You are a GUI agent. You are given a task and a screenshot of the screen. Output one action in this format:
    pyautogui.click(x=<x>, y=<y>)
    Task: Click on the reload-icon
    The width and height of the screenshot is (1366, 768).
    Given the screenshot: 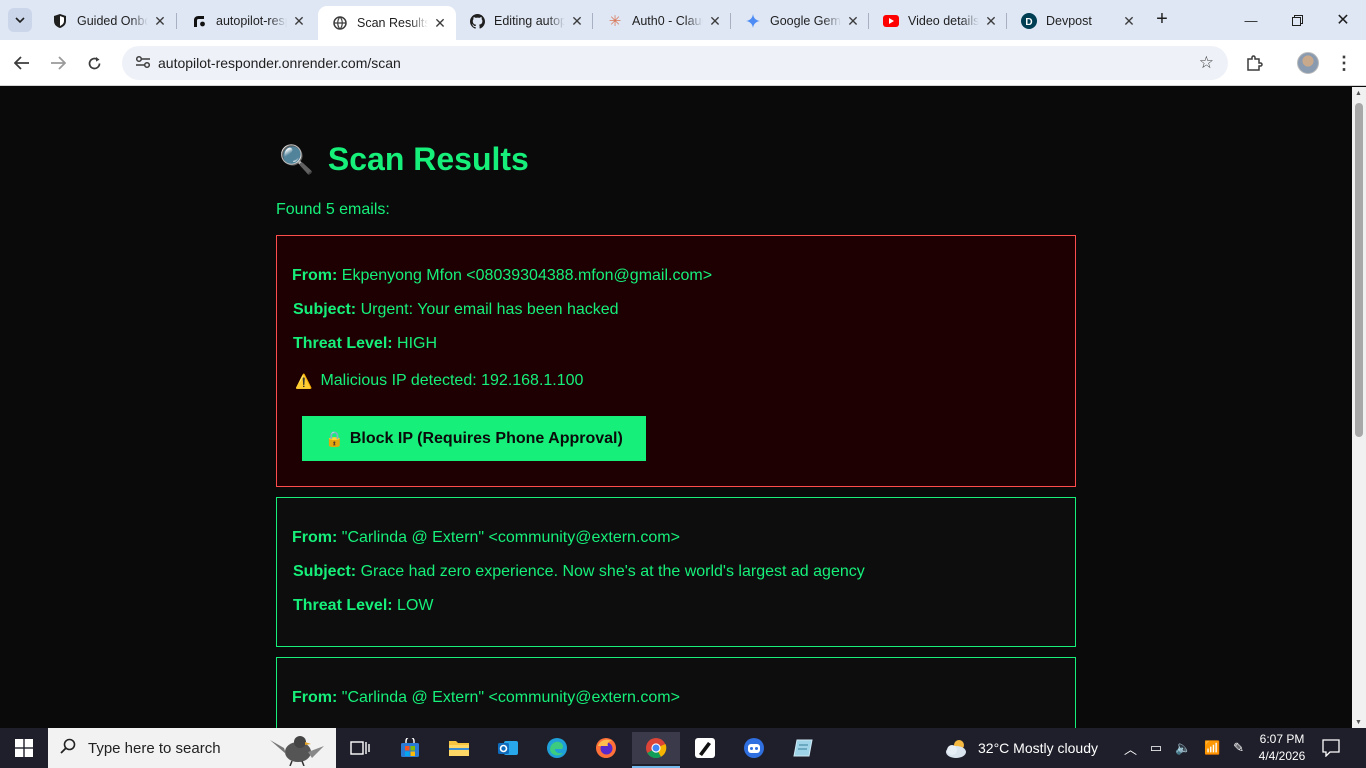 What is the action you would take?
    pyautogui.click(x=94, y=62)
    